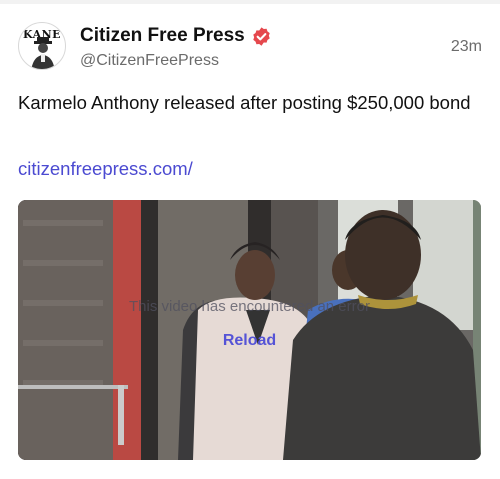 This screenshot has height=479, width=500. Describe the element at coordinates (105, 169) in the screenshot. I see `post-link: citizenfreepress.com/` at that location.